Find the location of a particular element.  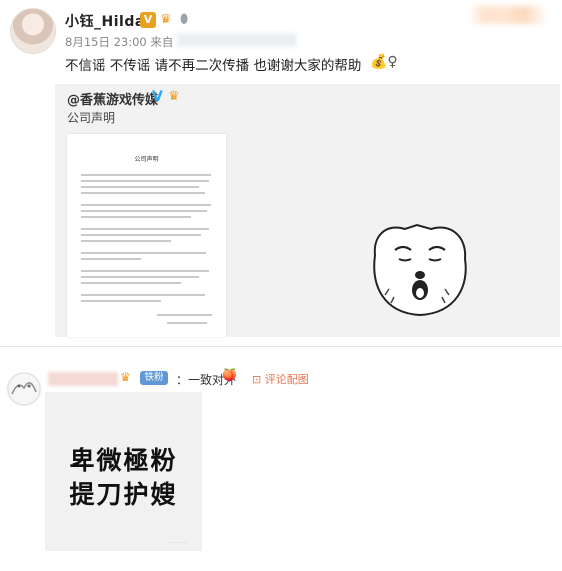

document-title: 公司声明 is located at coordinates (146, 159).